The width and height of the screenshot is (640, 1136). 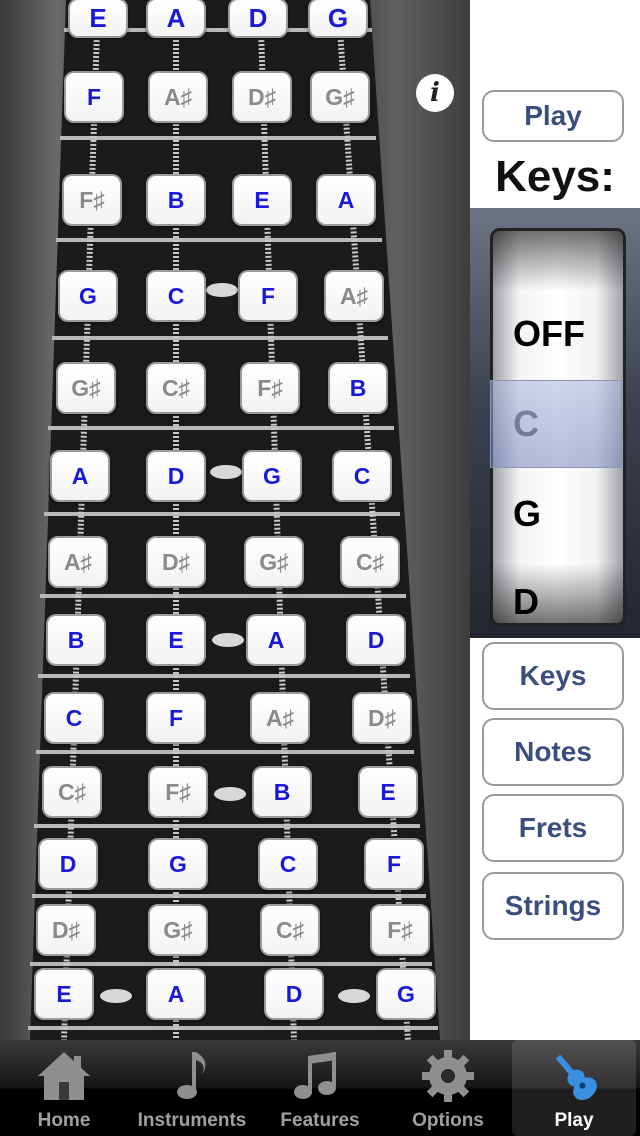 What do you see at coordinates (558, 261) in the screenshot?
I see `picker-top-shade` at bounding box center [558, 261].